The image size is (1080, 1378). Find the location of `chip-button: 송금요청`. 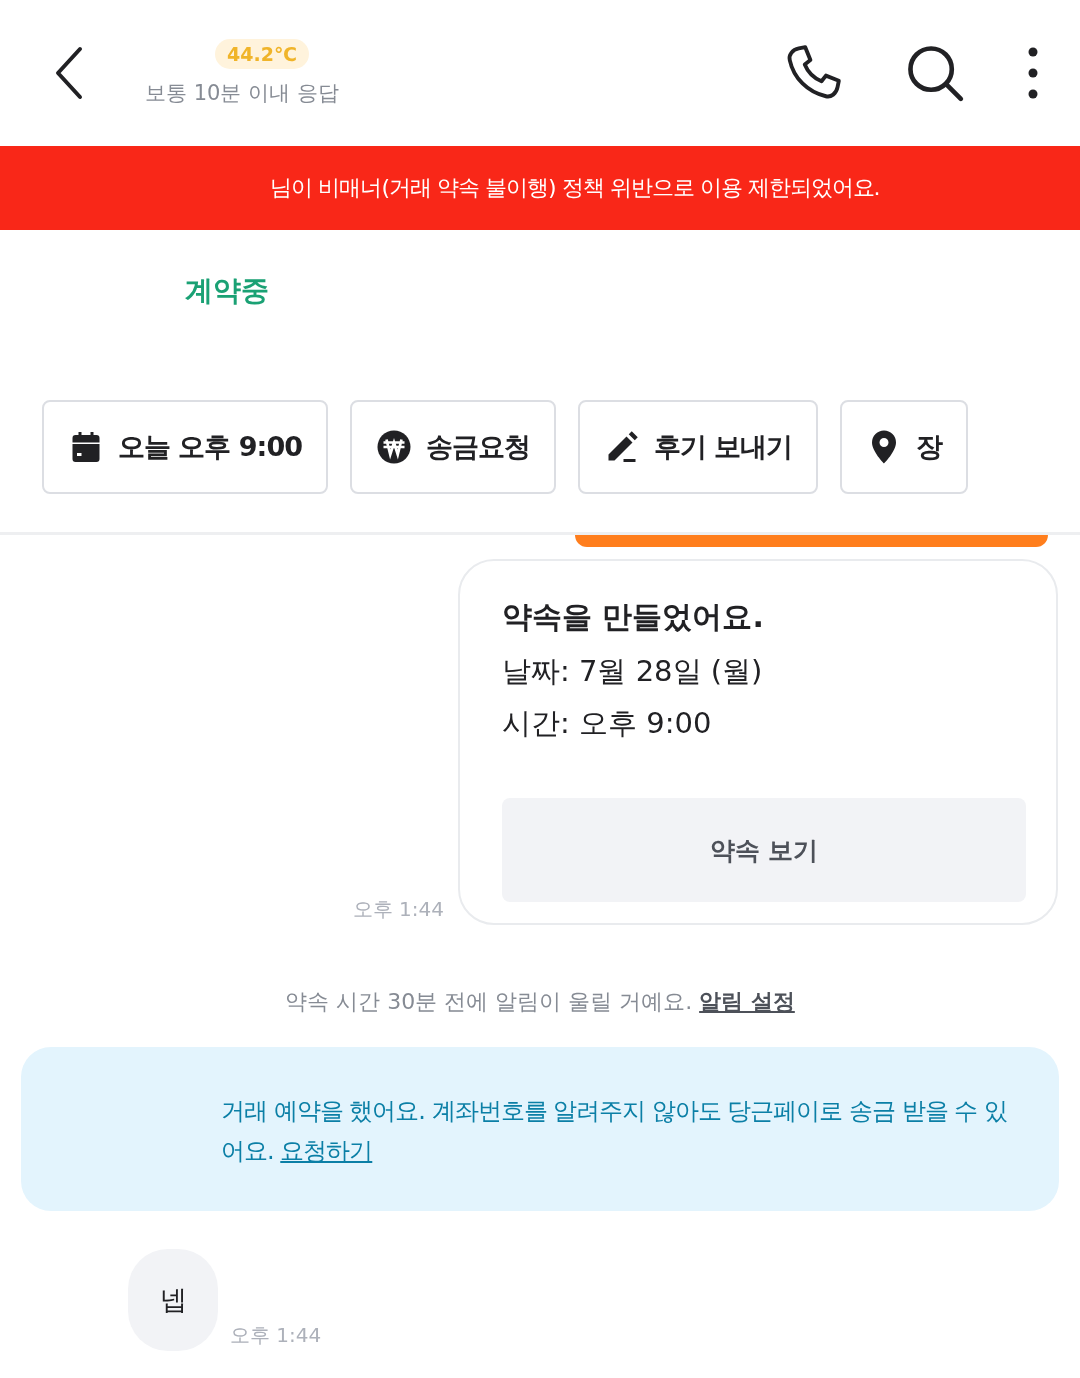

chip-button: 송금요청 is located at coordinates (452, 447).